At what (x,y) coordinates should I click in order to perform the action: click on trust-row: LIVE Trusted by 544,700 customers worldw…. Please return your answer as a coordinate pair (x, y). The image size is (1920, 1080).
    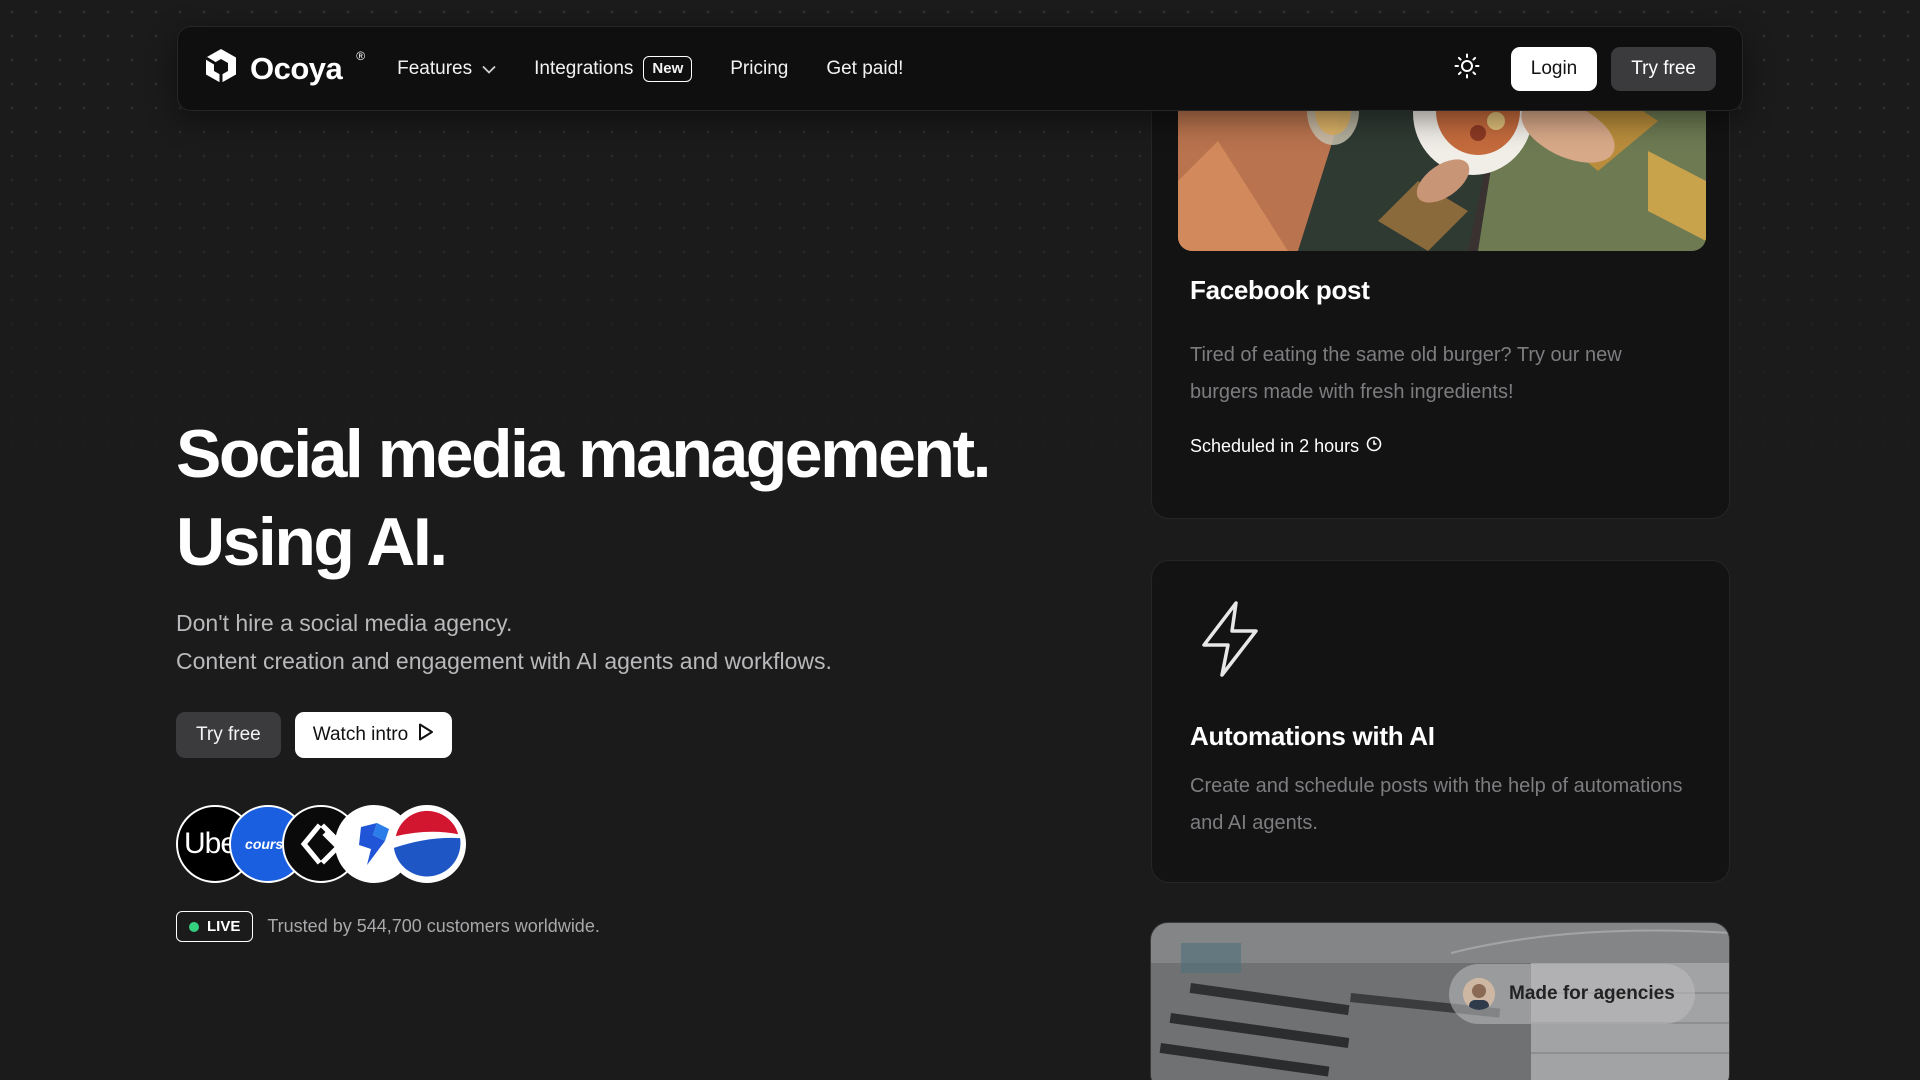
    Looking at the image, I should click on (388, 926).